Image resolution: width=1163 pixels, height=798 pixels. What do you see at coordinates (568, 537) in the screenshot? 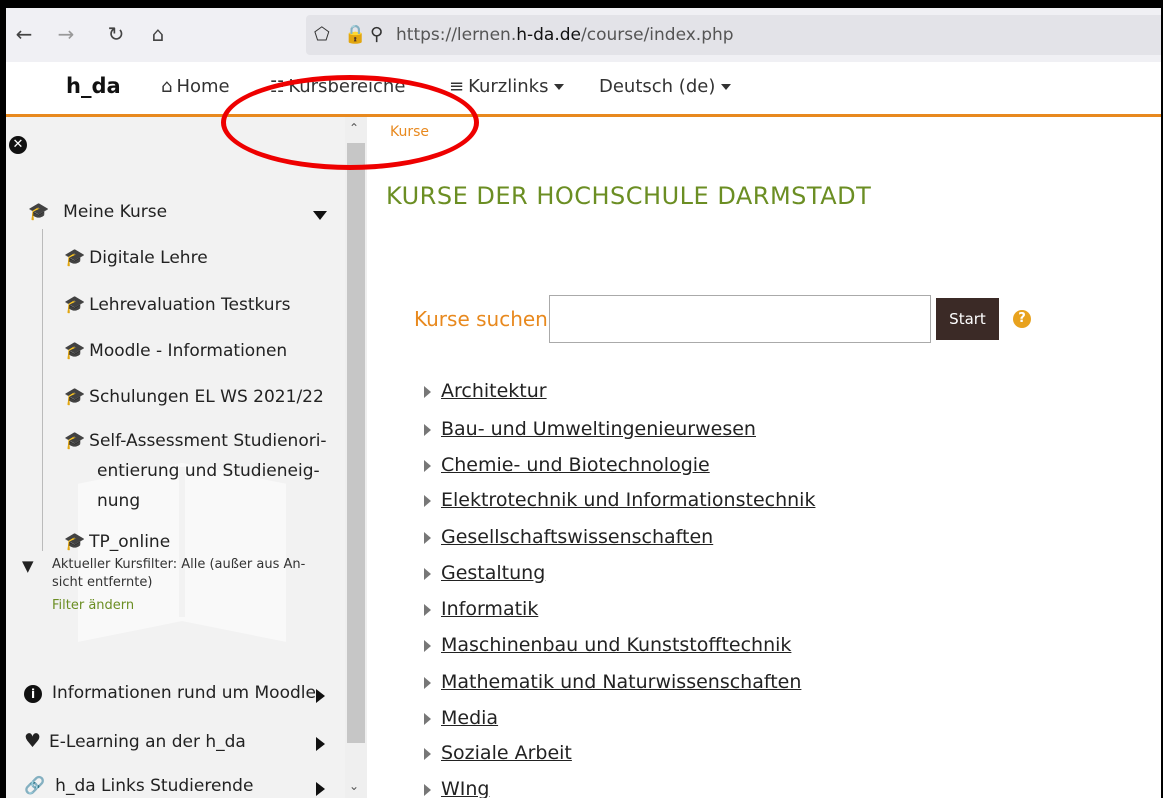
I see `category-link: Gesellschaftswissenschaften` at bounding box center [568, 537].